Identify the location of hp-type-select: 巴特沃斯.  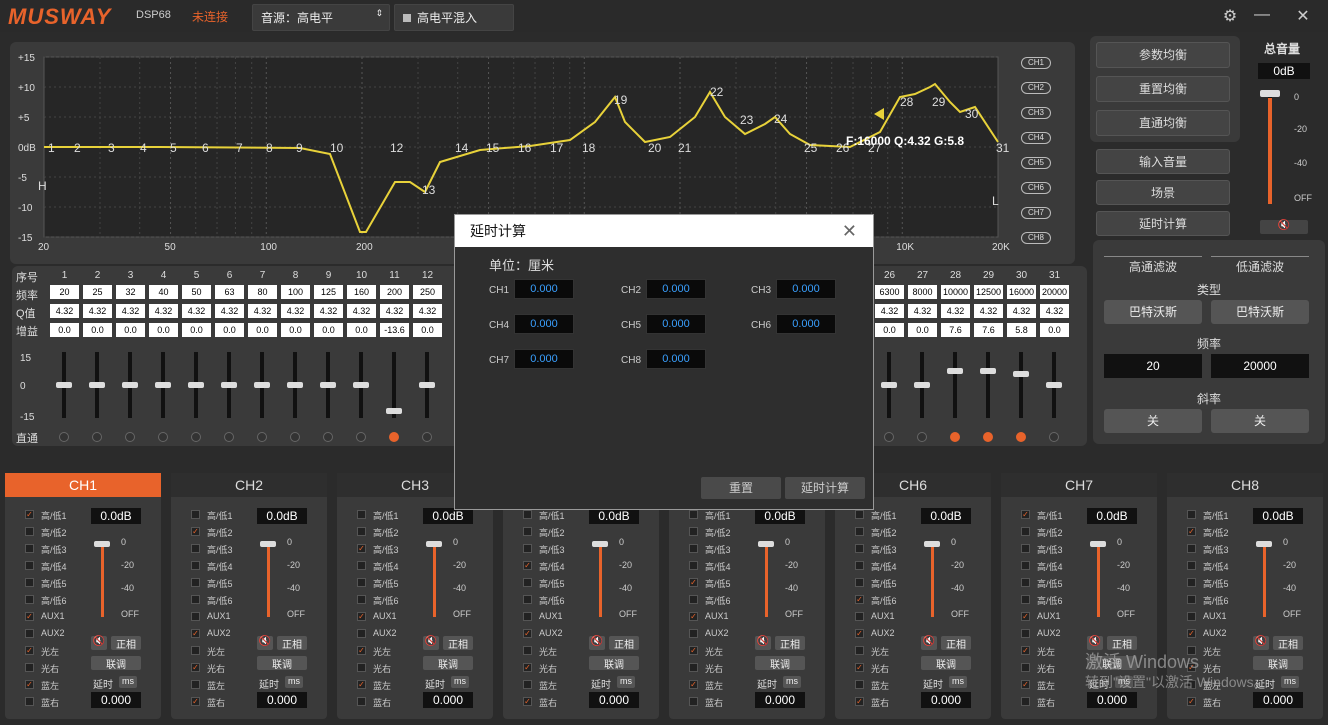
(1153, 312).